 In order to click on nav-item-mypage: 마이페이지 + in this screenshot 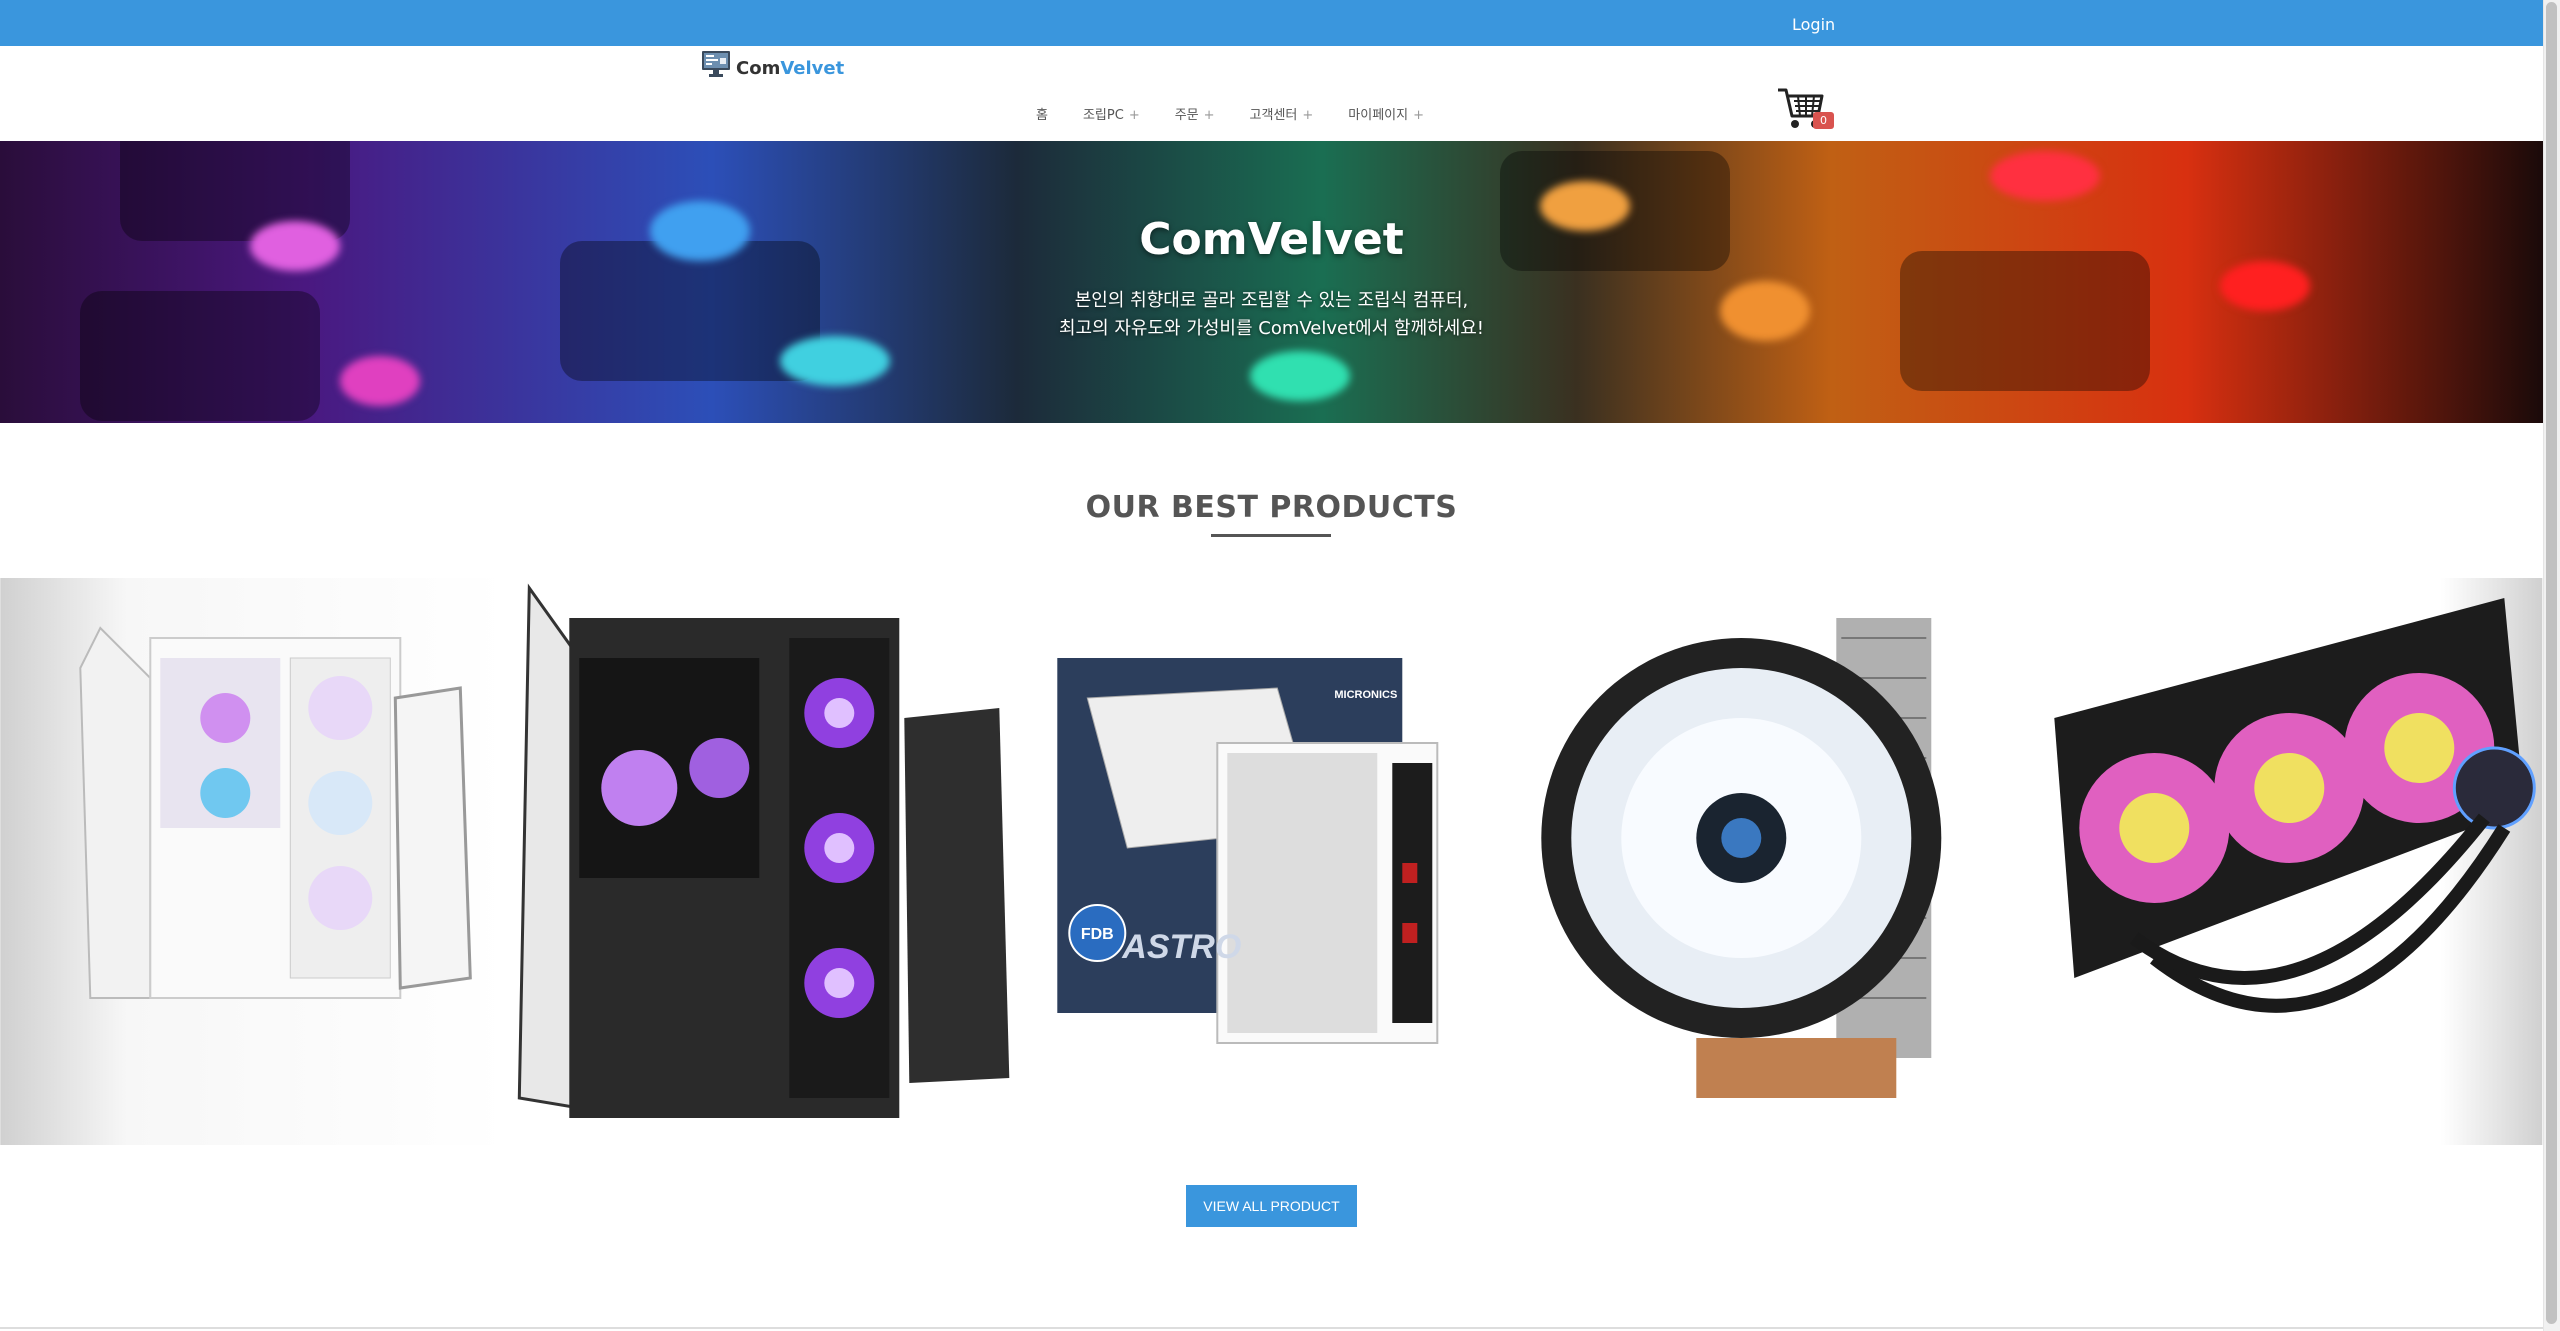, I will do `click(1386, 113)`.